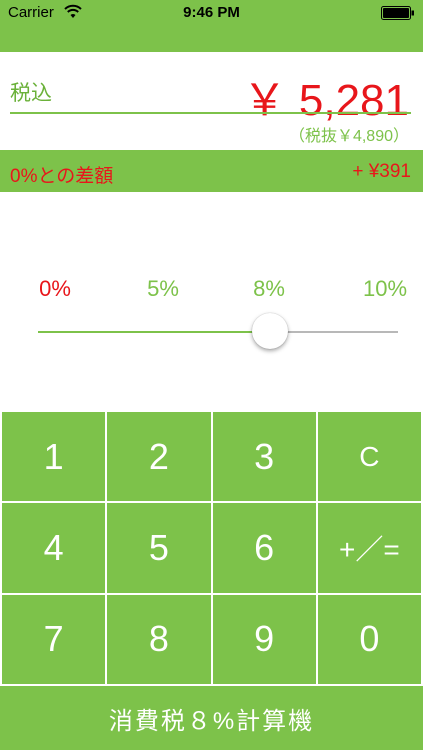 Image resolution: width=423 pixels, height=750 pixels. I want to click on key-1: 1, so click(54, 457).